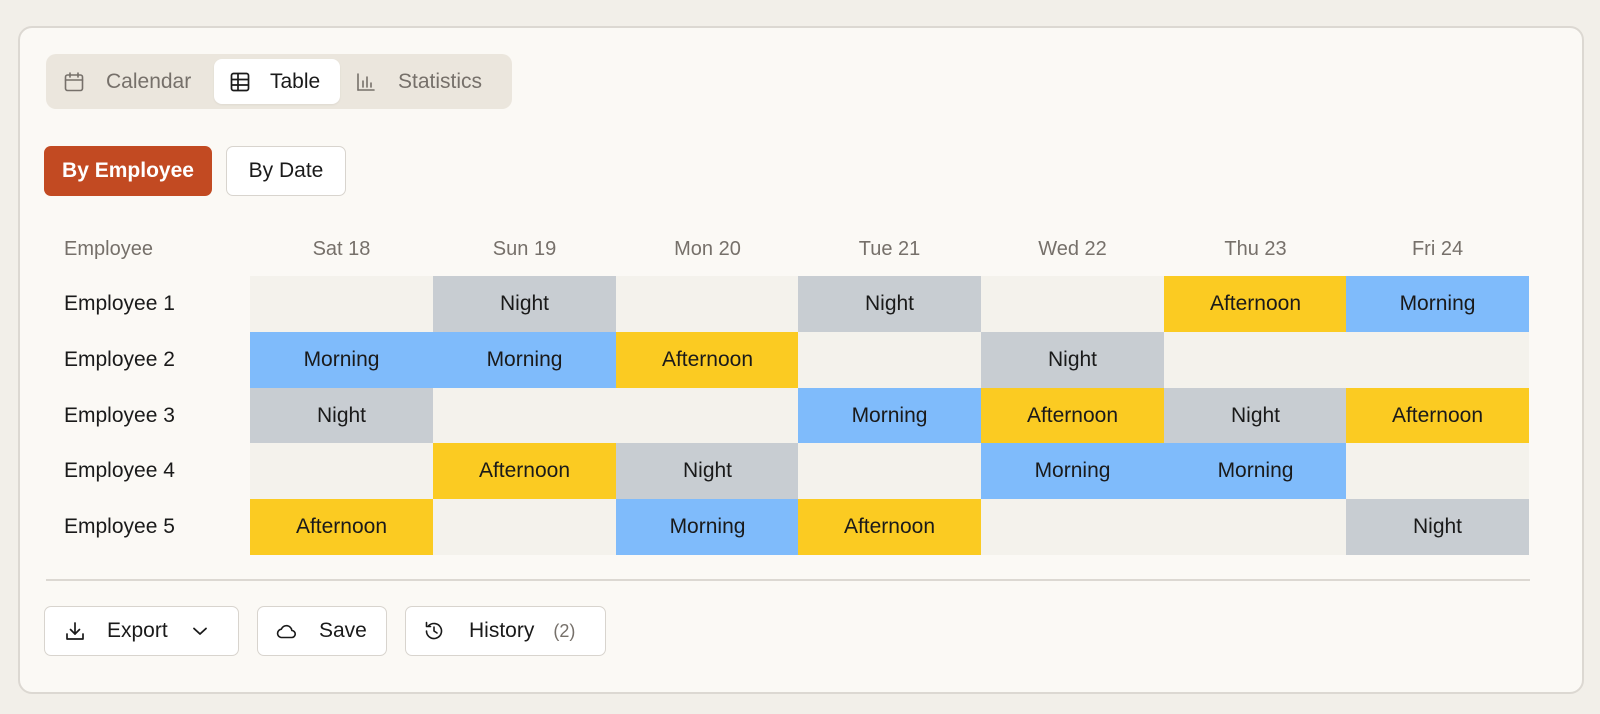 This screenshot has height=714, width=1600. I want to click on history-button: History (2), so click(505, 631).